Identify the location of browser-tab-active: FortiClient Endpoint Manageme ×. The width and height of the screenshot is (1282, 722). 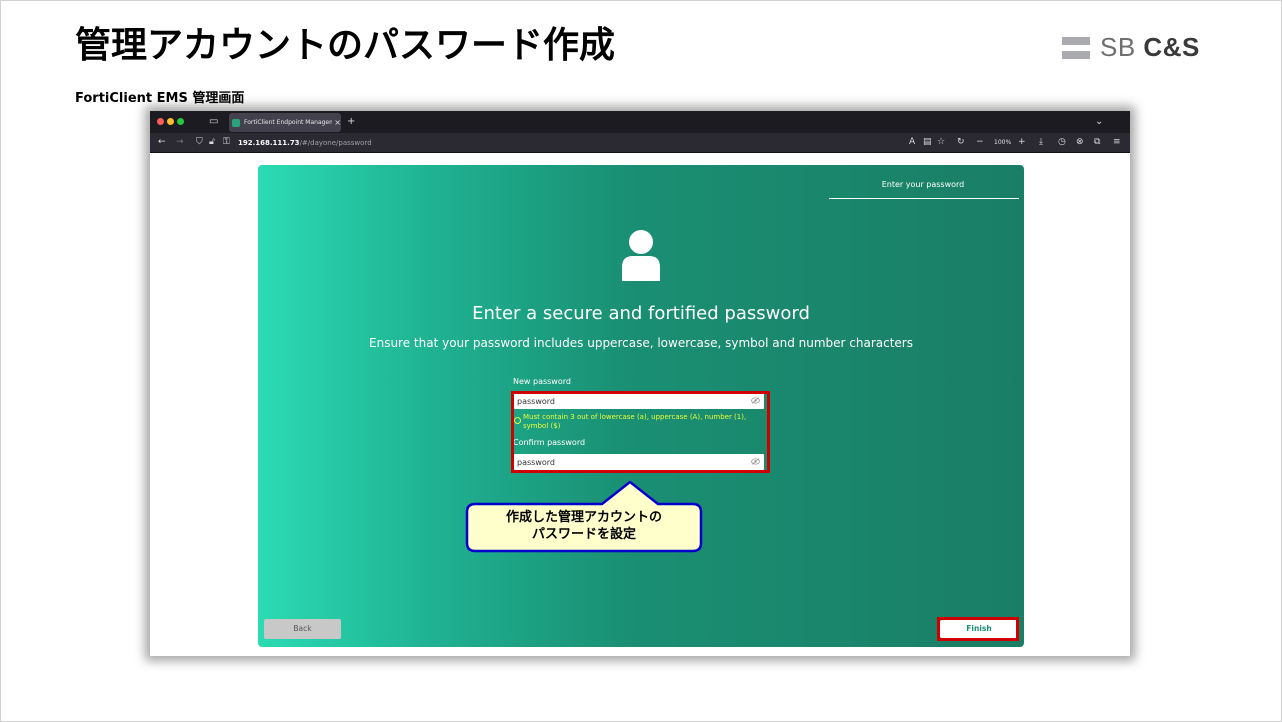
(285, 122).